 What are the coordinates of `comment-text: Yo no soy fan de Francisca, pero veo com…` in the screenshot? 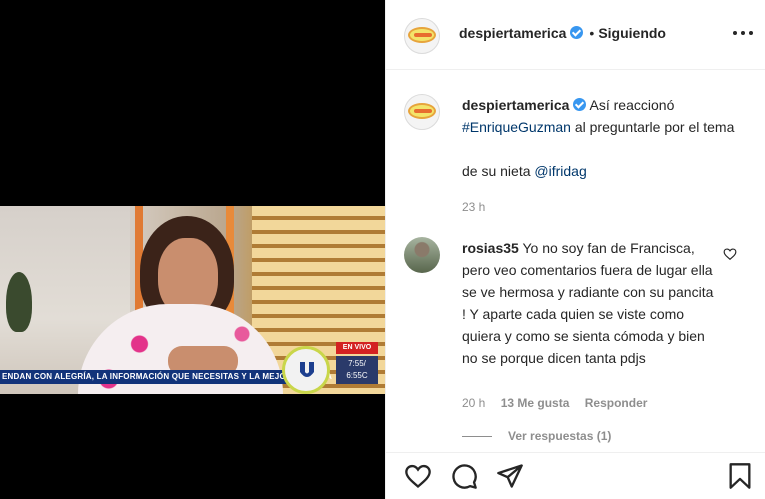 It's located at (588, 303).